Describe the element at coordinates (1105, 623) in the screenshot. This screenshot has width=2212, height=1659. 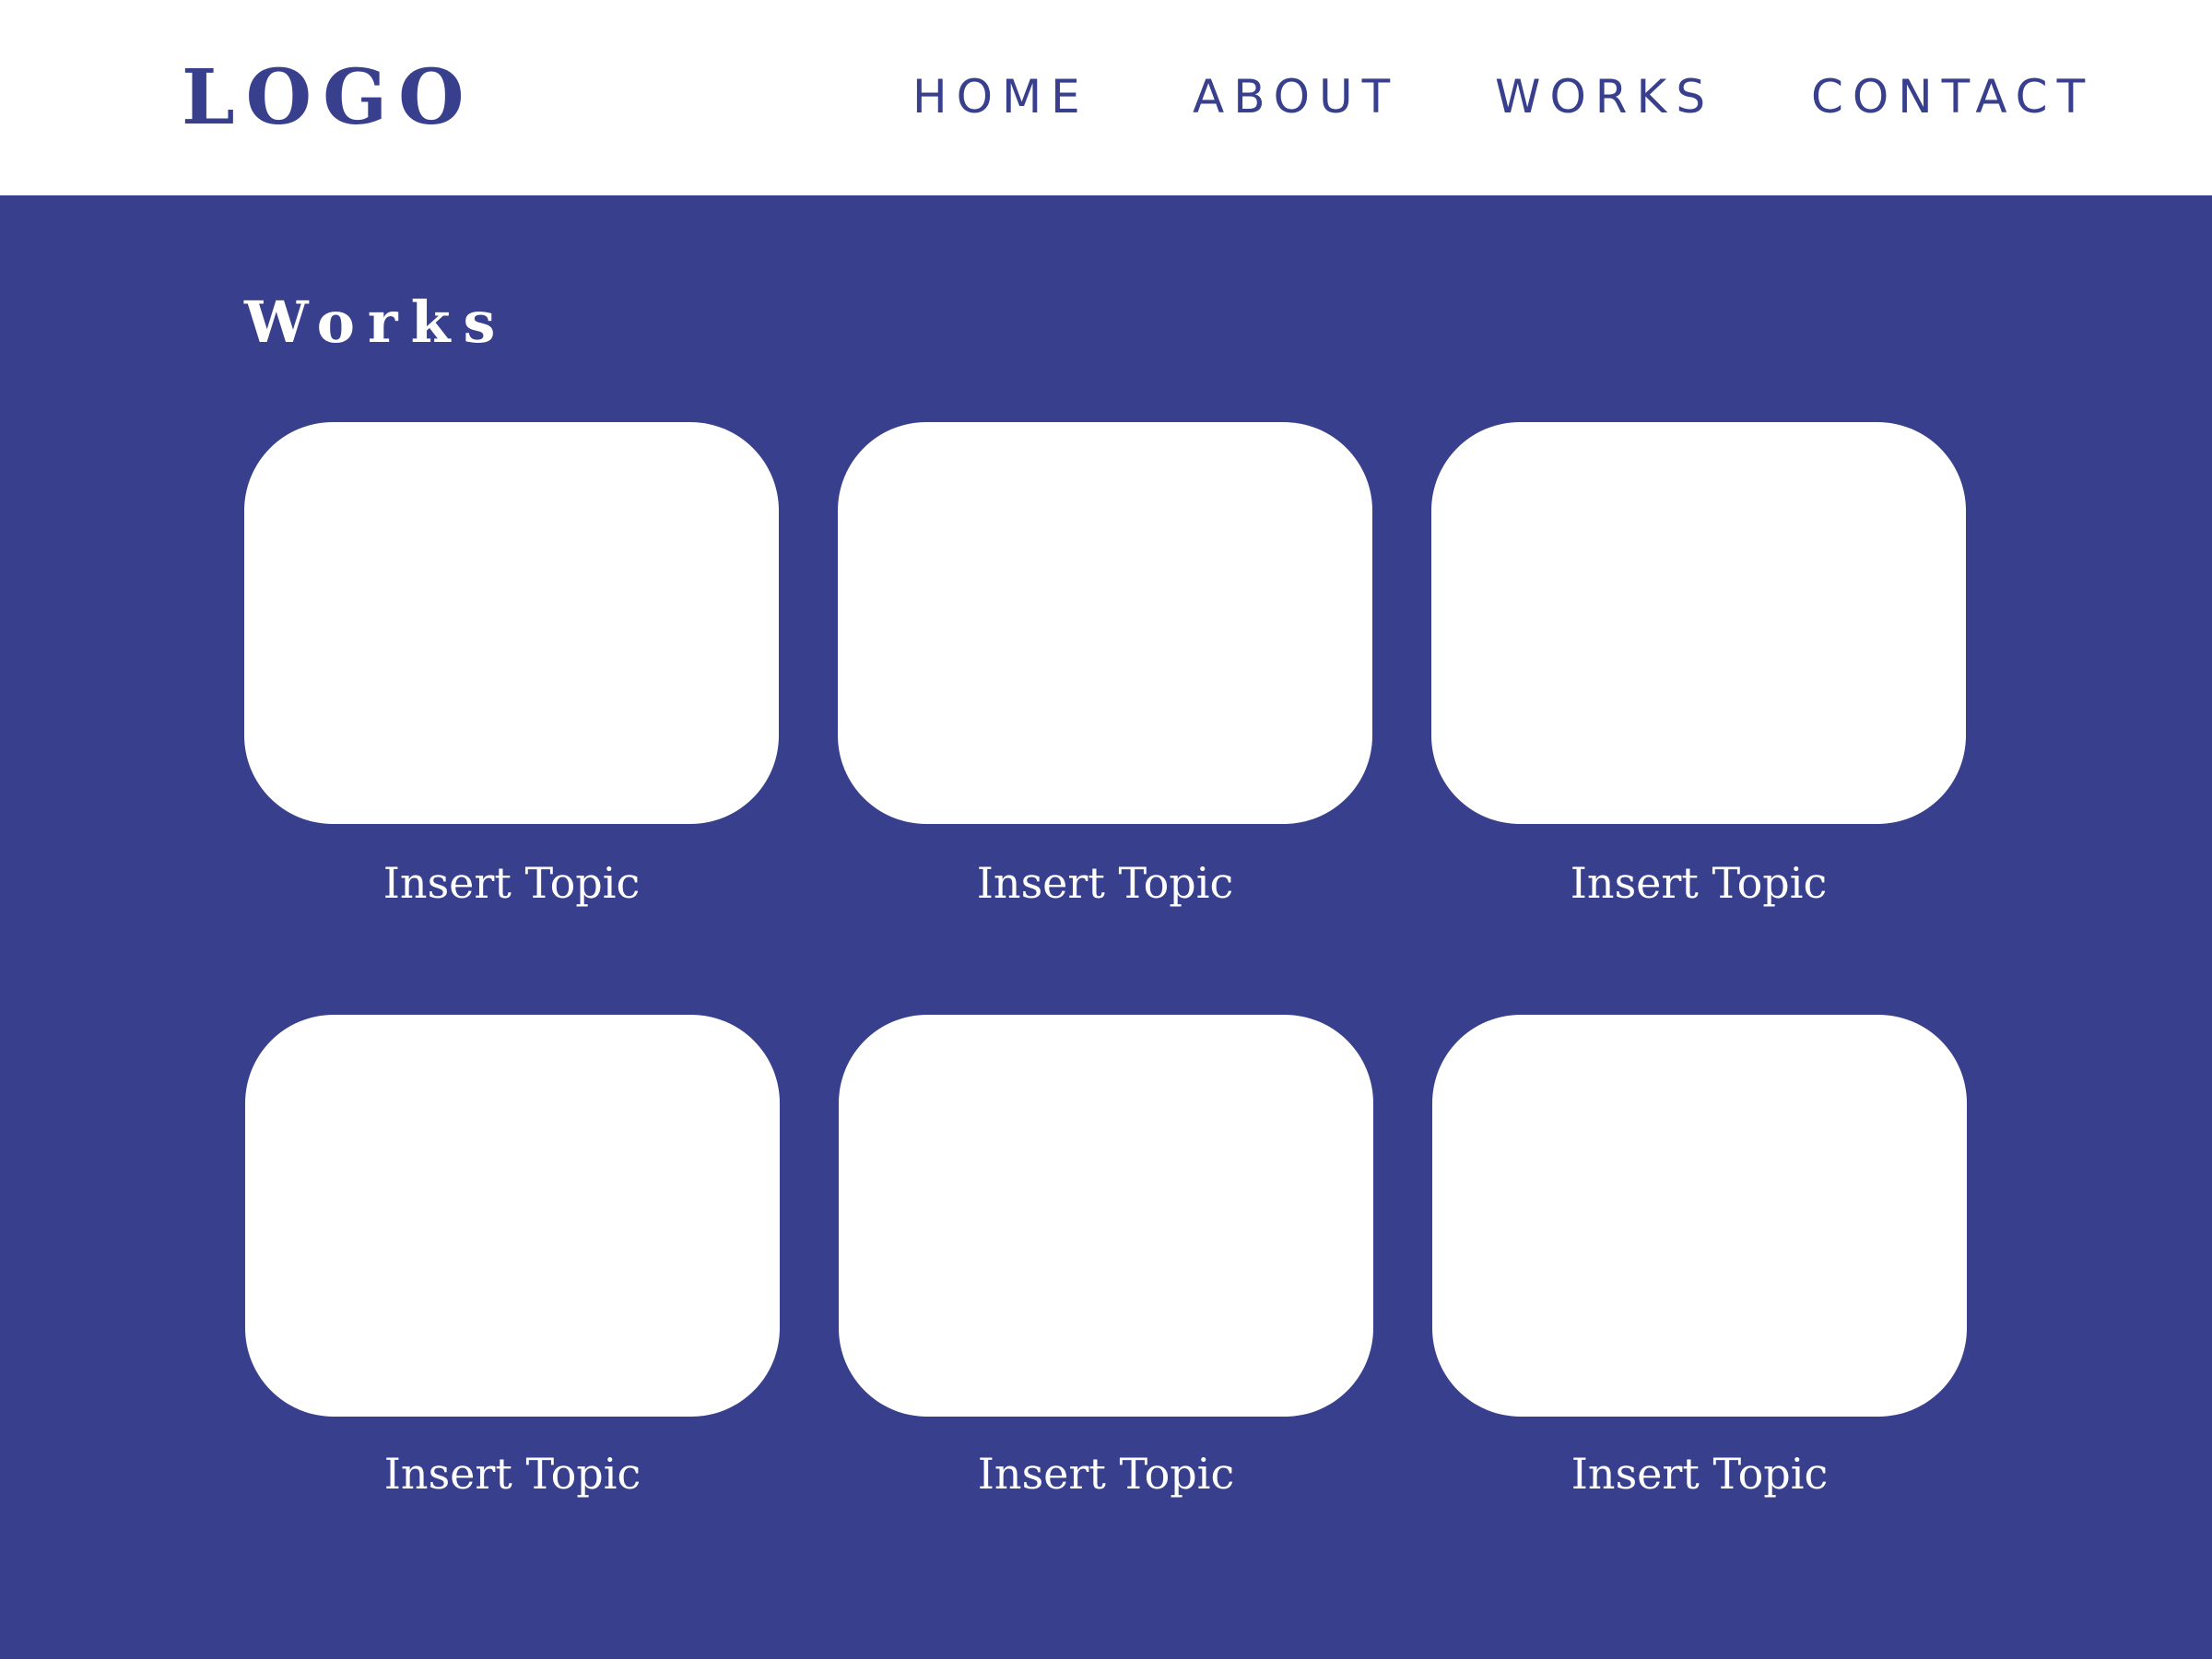
I see `work-card-2-image` at that location.